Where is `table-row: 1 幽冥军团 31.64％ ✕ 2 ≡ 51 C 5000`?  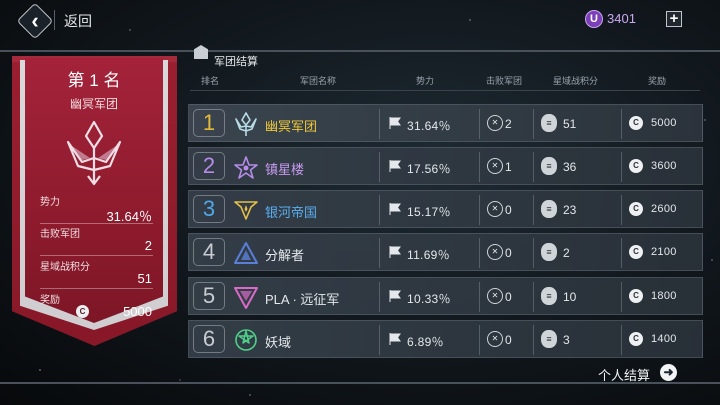
table-row: 1 幽冥军团 31.64％ ✕ 2 ≡ 51 C 5000 is located at coordinates (445, 123).